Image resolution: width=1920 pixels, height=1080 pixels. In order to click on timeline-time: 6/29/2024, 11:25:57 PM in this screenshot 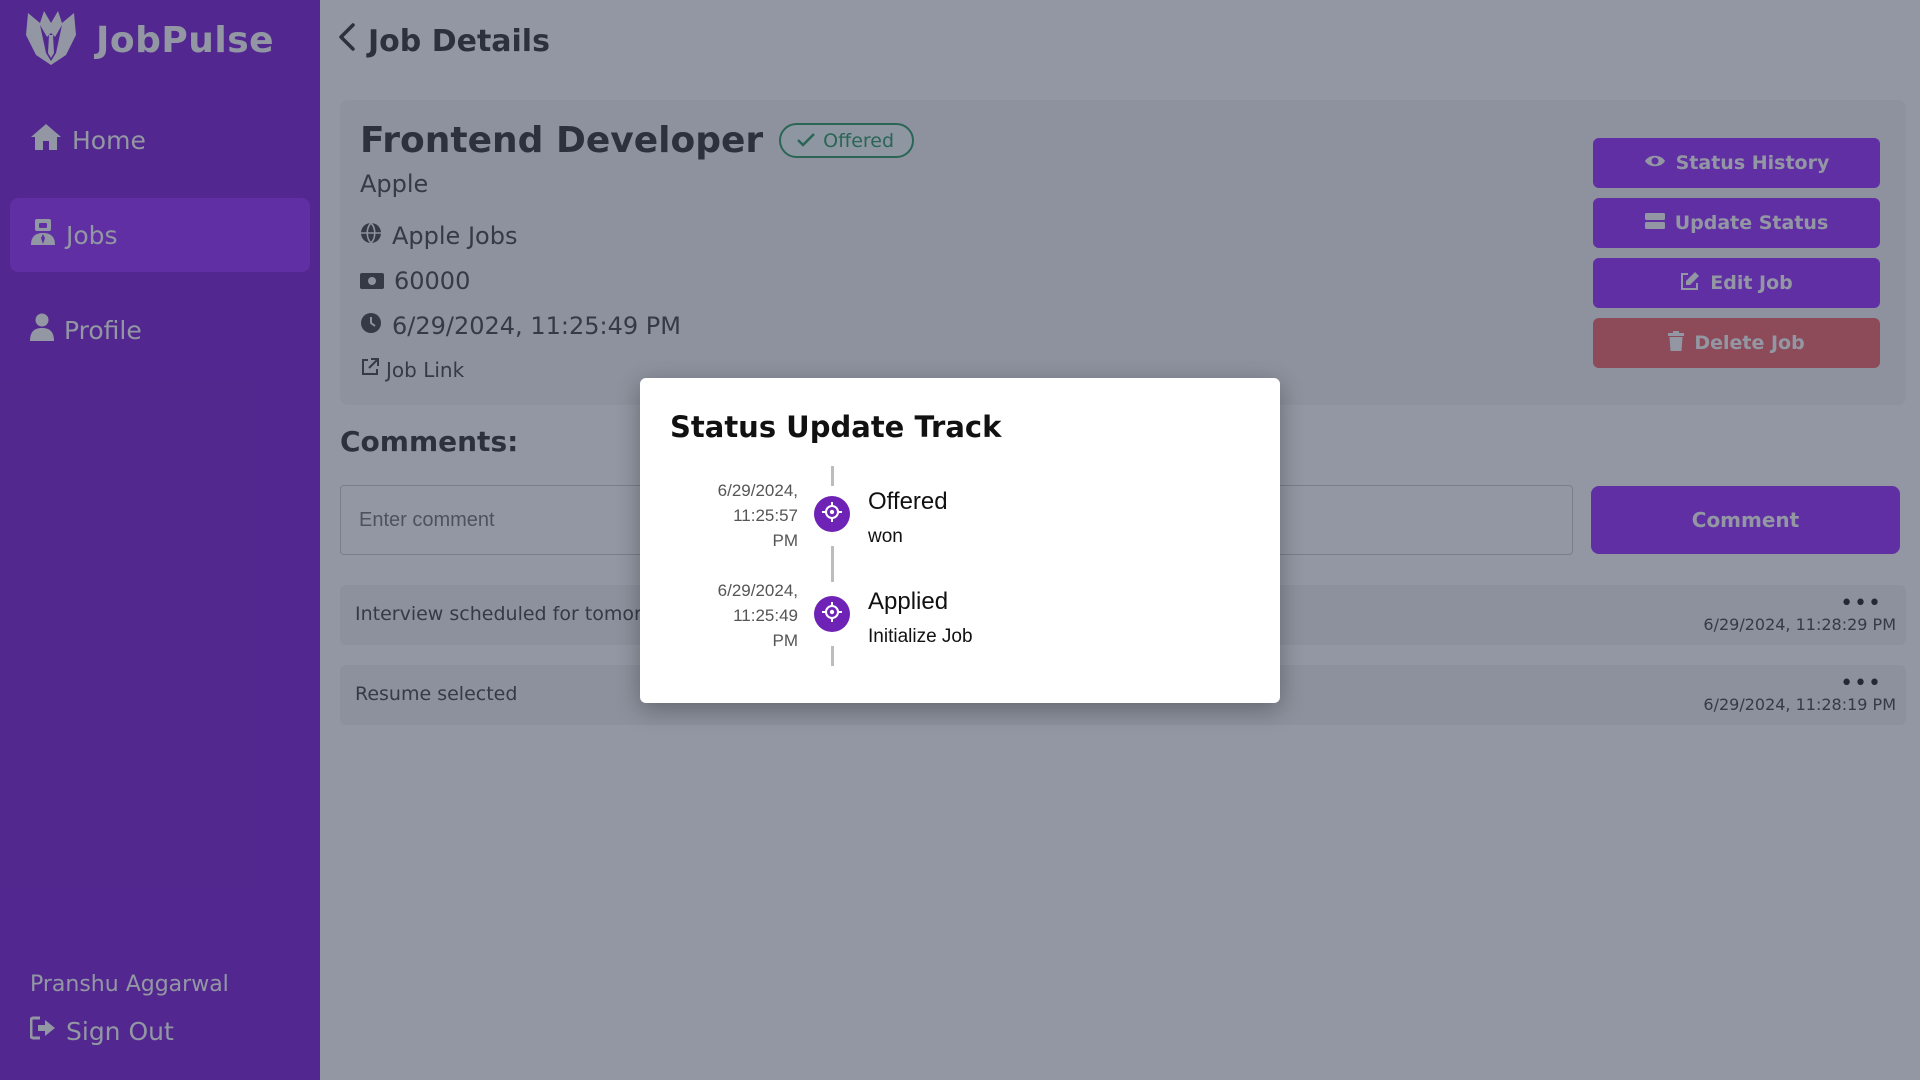, I will do `click(739, 515)`.